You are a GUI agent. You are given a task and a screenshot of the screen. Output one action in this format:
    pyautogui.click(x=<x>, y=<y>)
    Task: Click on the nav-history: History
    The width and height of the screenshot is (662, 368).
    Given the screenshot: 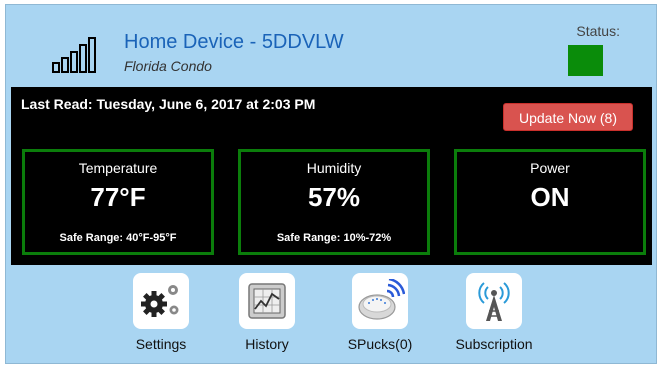 What is the action you would take?
    pyautogui.click(x=267, y=312)
    